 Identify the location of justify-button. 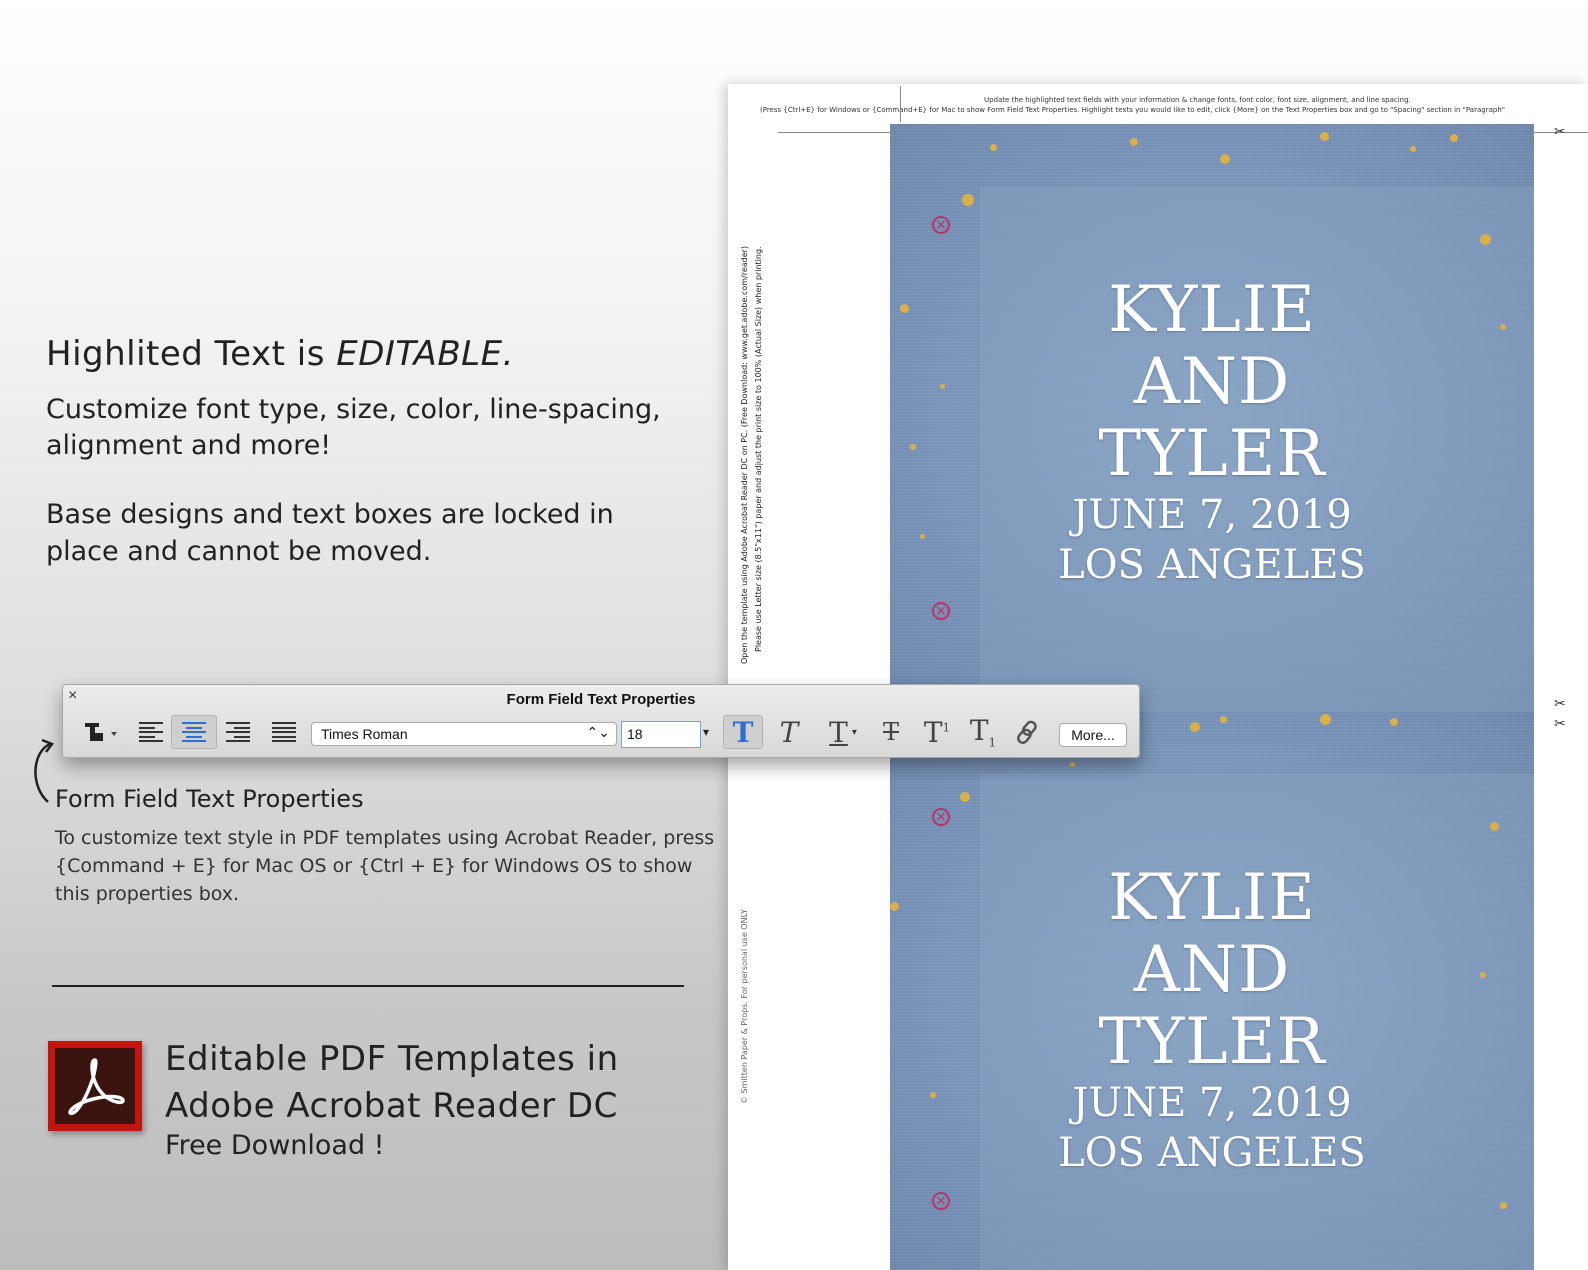
(284, 732).